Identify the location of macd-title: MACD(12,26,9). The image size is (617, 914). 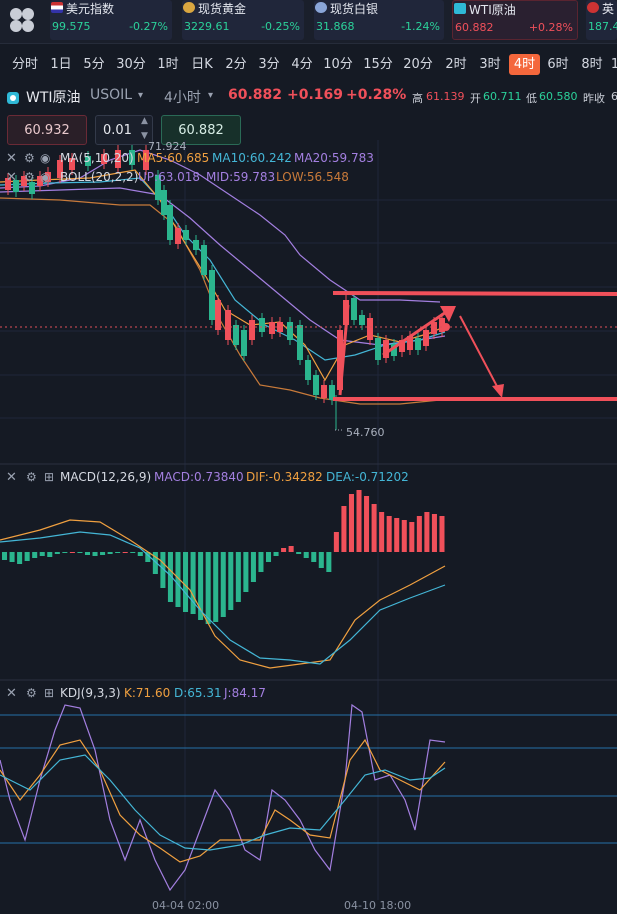
(105, 477).